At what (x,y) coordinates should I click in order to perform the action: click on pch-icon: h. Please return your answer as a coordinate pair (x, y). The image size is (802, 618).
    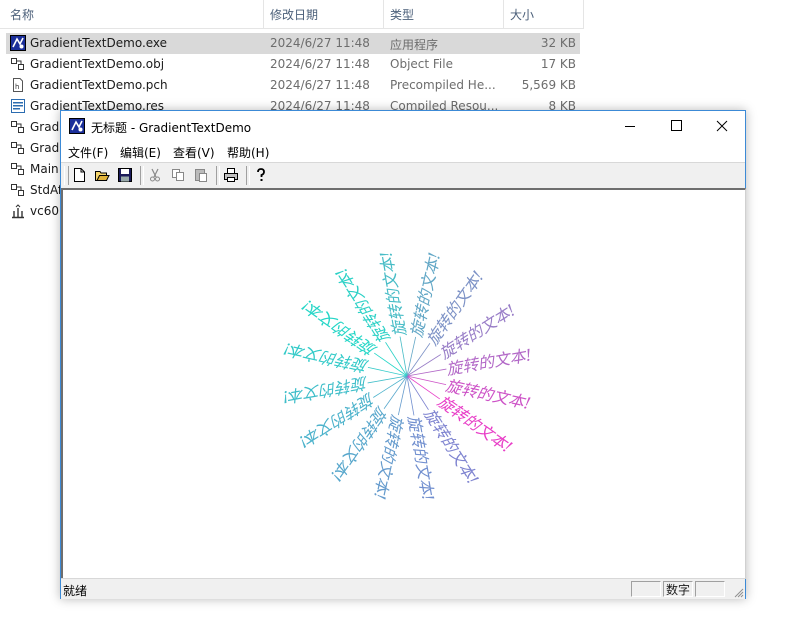
    Looking at the image, I should click on (18, 85).